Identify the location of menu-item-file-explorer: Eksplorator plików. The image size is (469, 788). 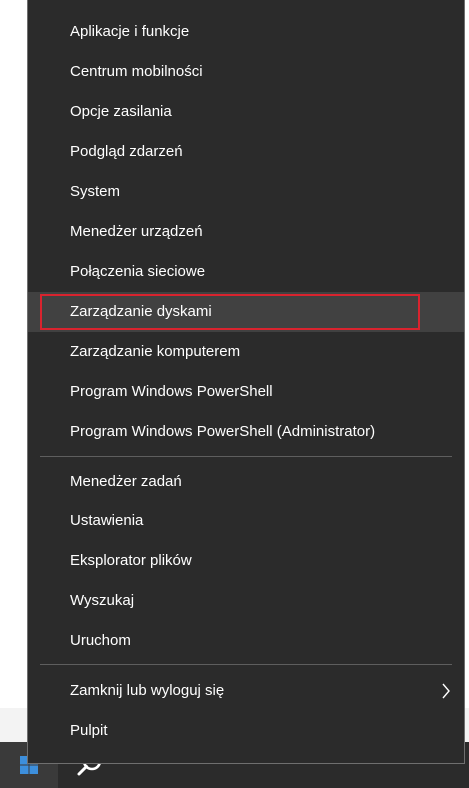
(246, 561).